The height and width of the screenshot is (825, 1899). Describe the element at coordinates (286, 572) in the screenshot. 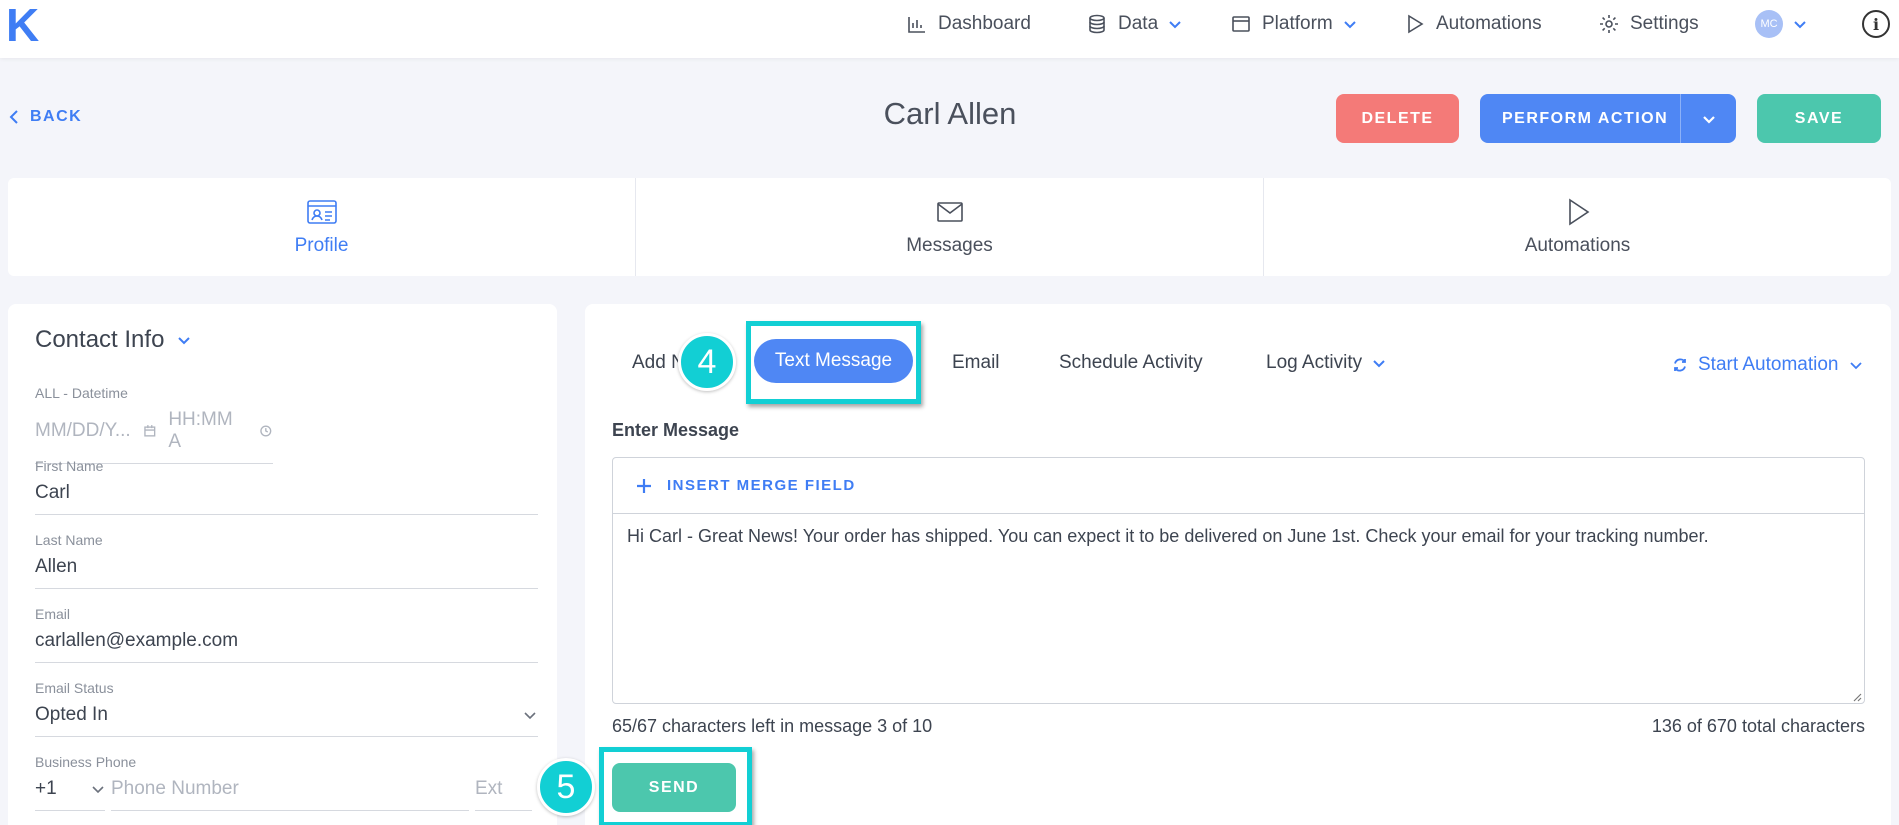

I see `last-name-input: Allen` at that location.